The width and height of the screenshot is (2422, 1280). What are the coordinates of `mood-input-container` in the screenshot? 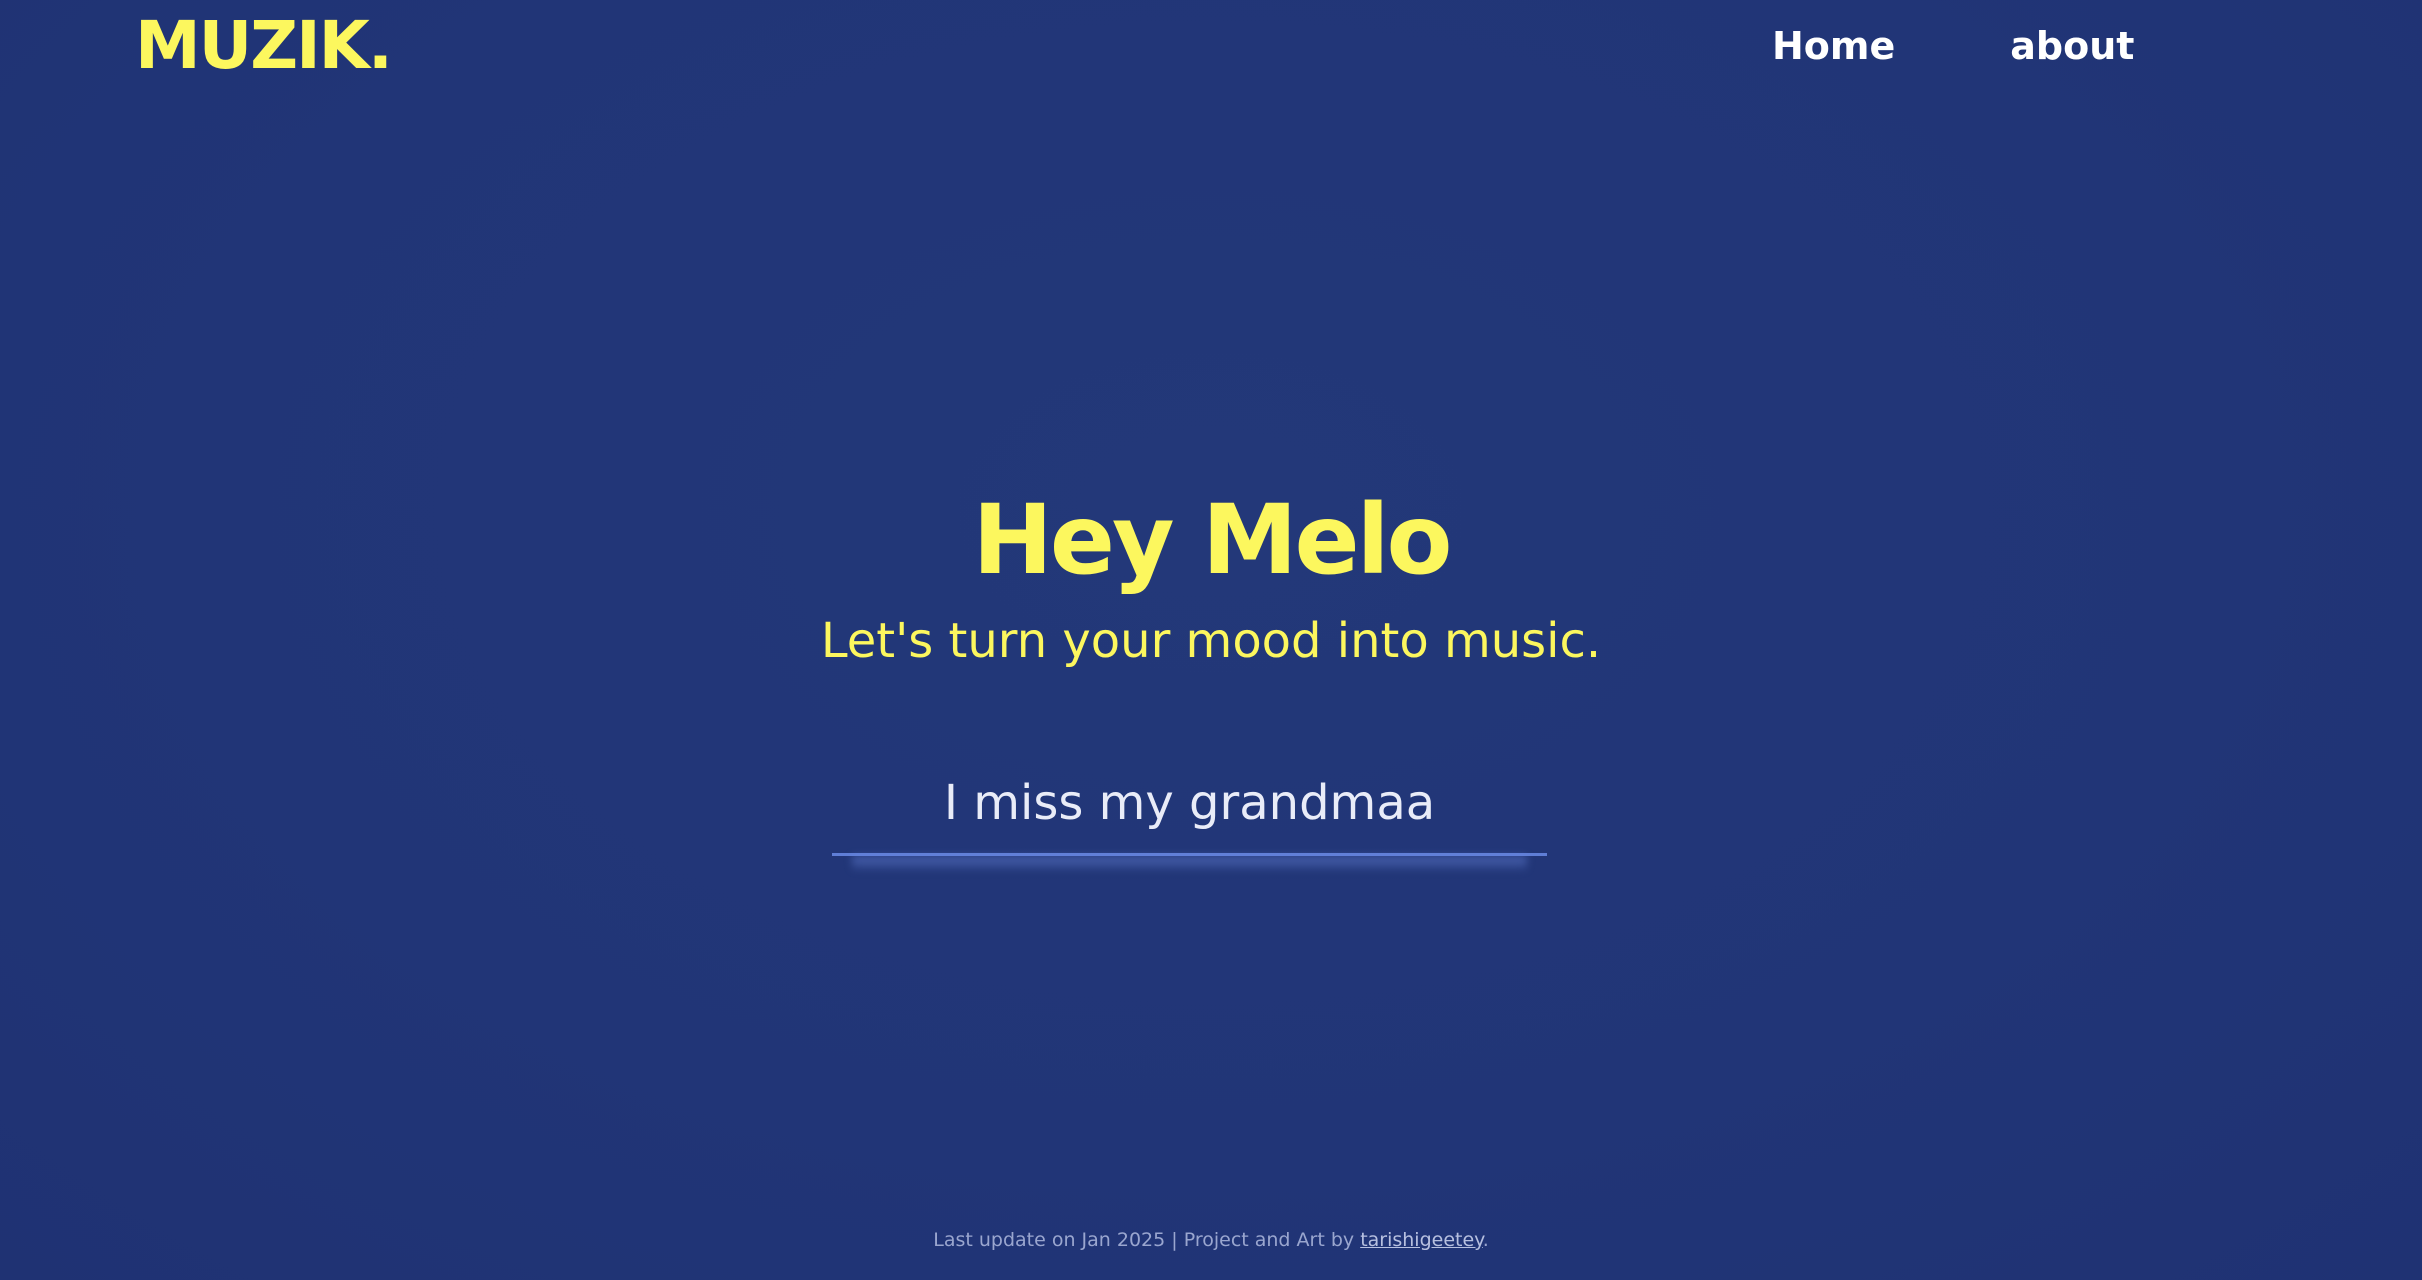 It's located at (1189, 812).